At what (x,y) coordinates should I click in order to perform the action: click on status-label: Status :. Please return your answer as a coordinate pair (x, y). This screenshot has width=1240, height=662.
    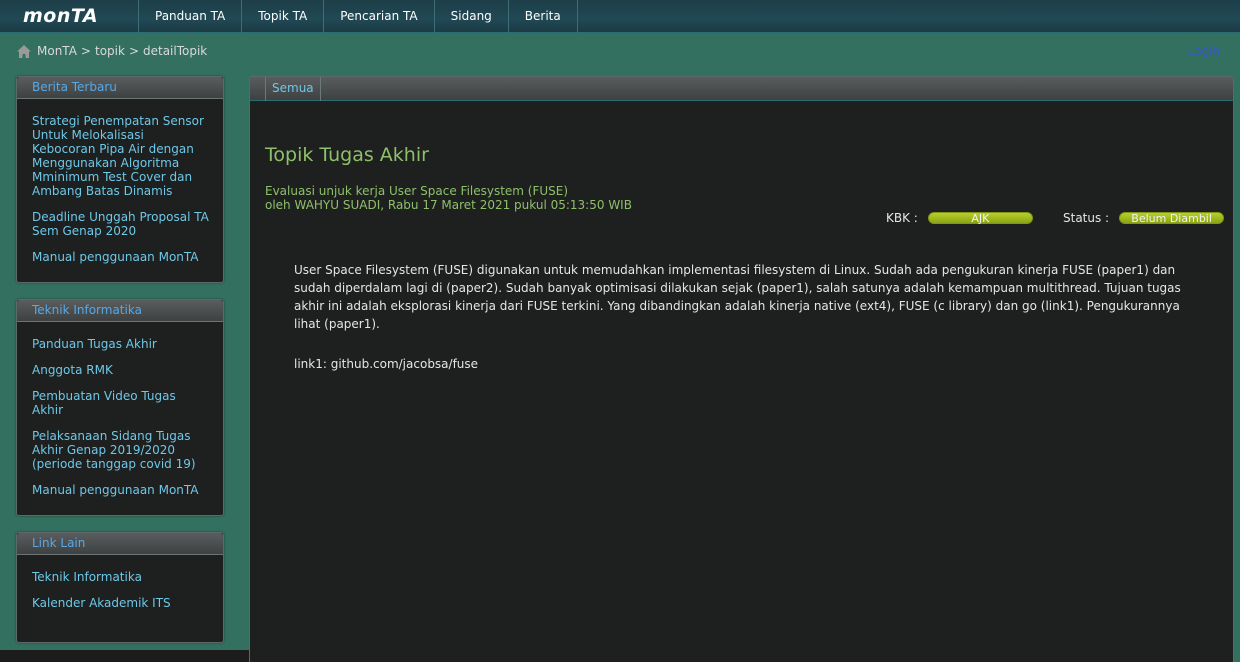
    Looking at the image, I should click on (1086, 218).